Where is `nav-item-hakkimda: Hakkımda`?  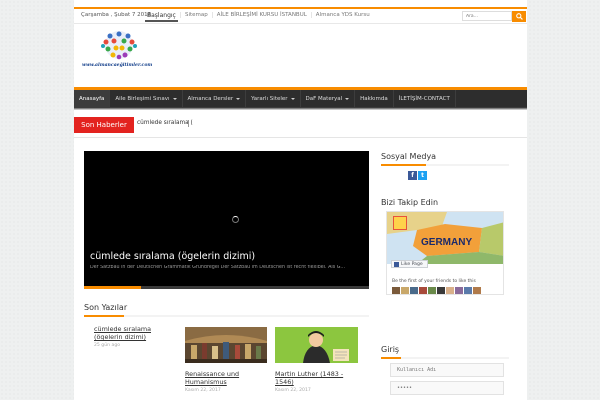
nav-item-hakkimda: Hakkımda is located at coordinates (374, 98).